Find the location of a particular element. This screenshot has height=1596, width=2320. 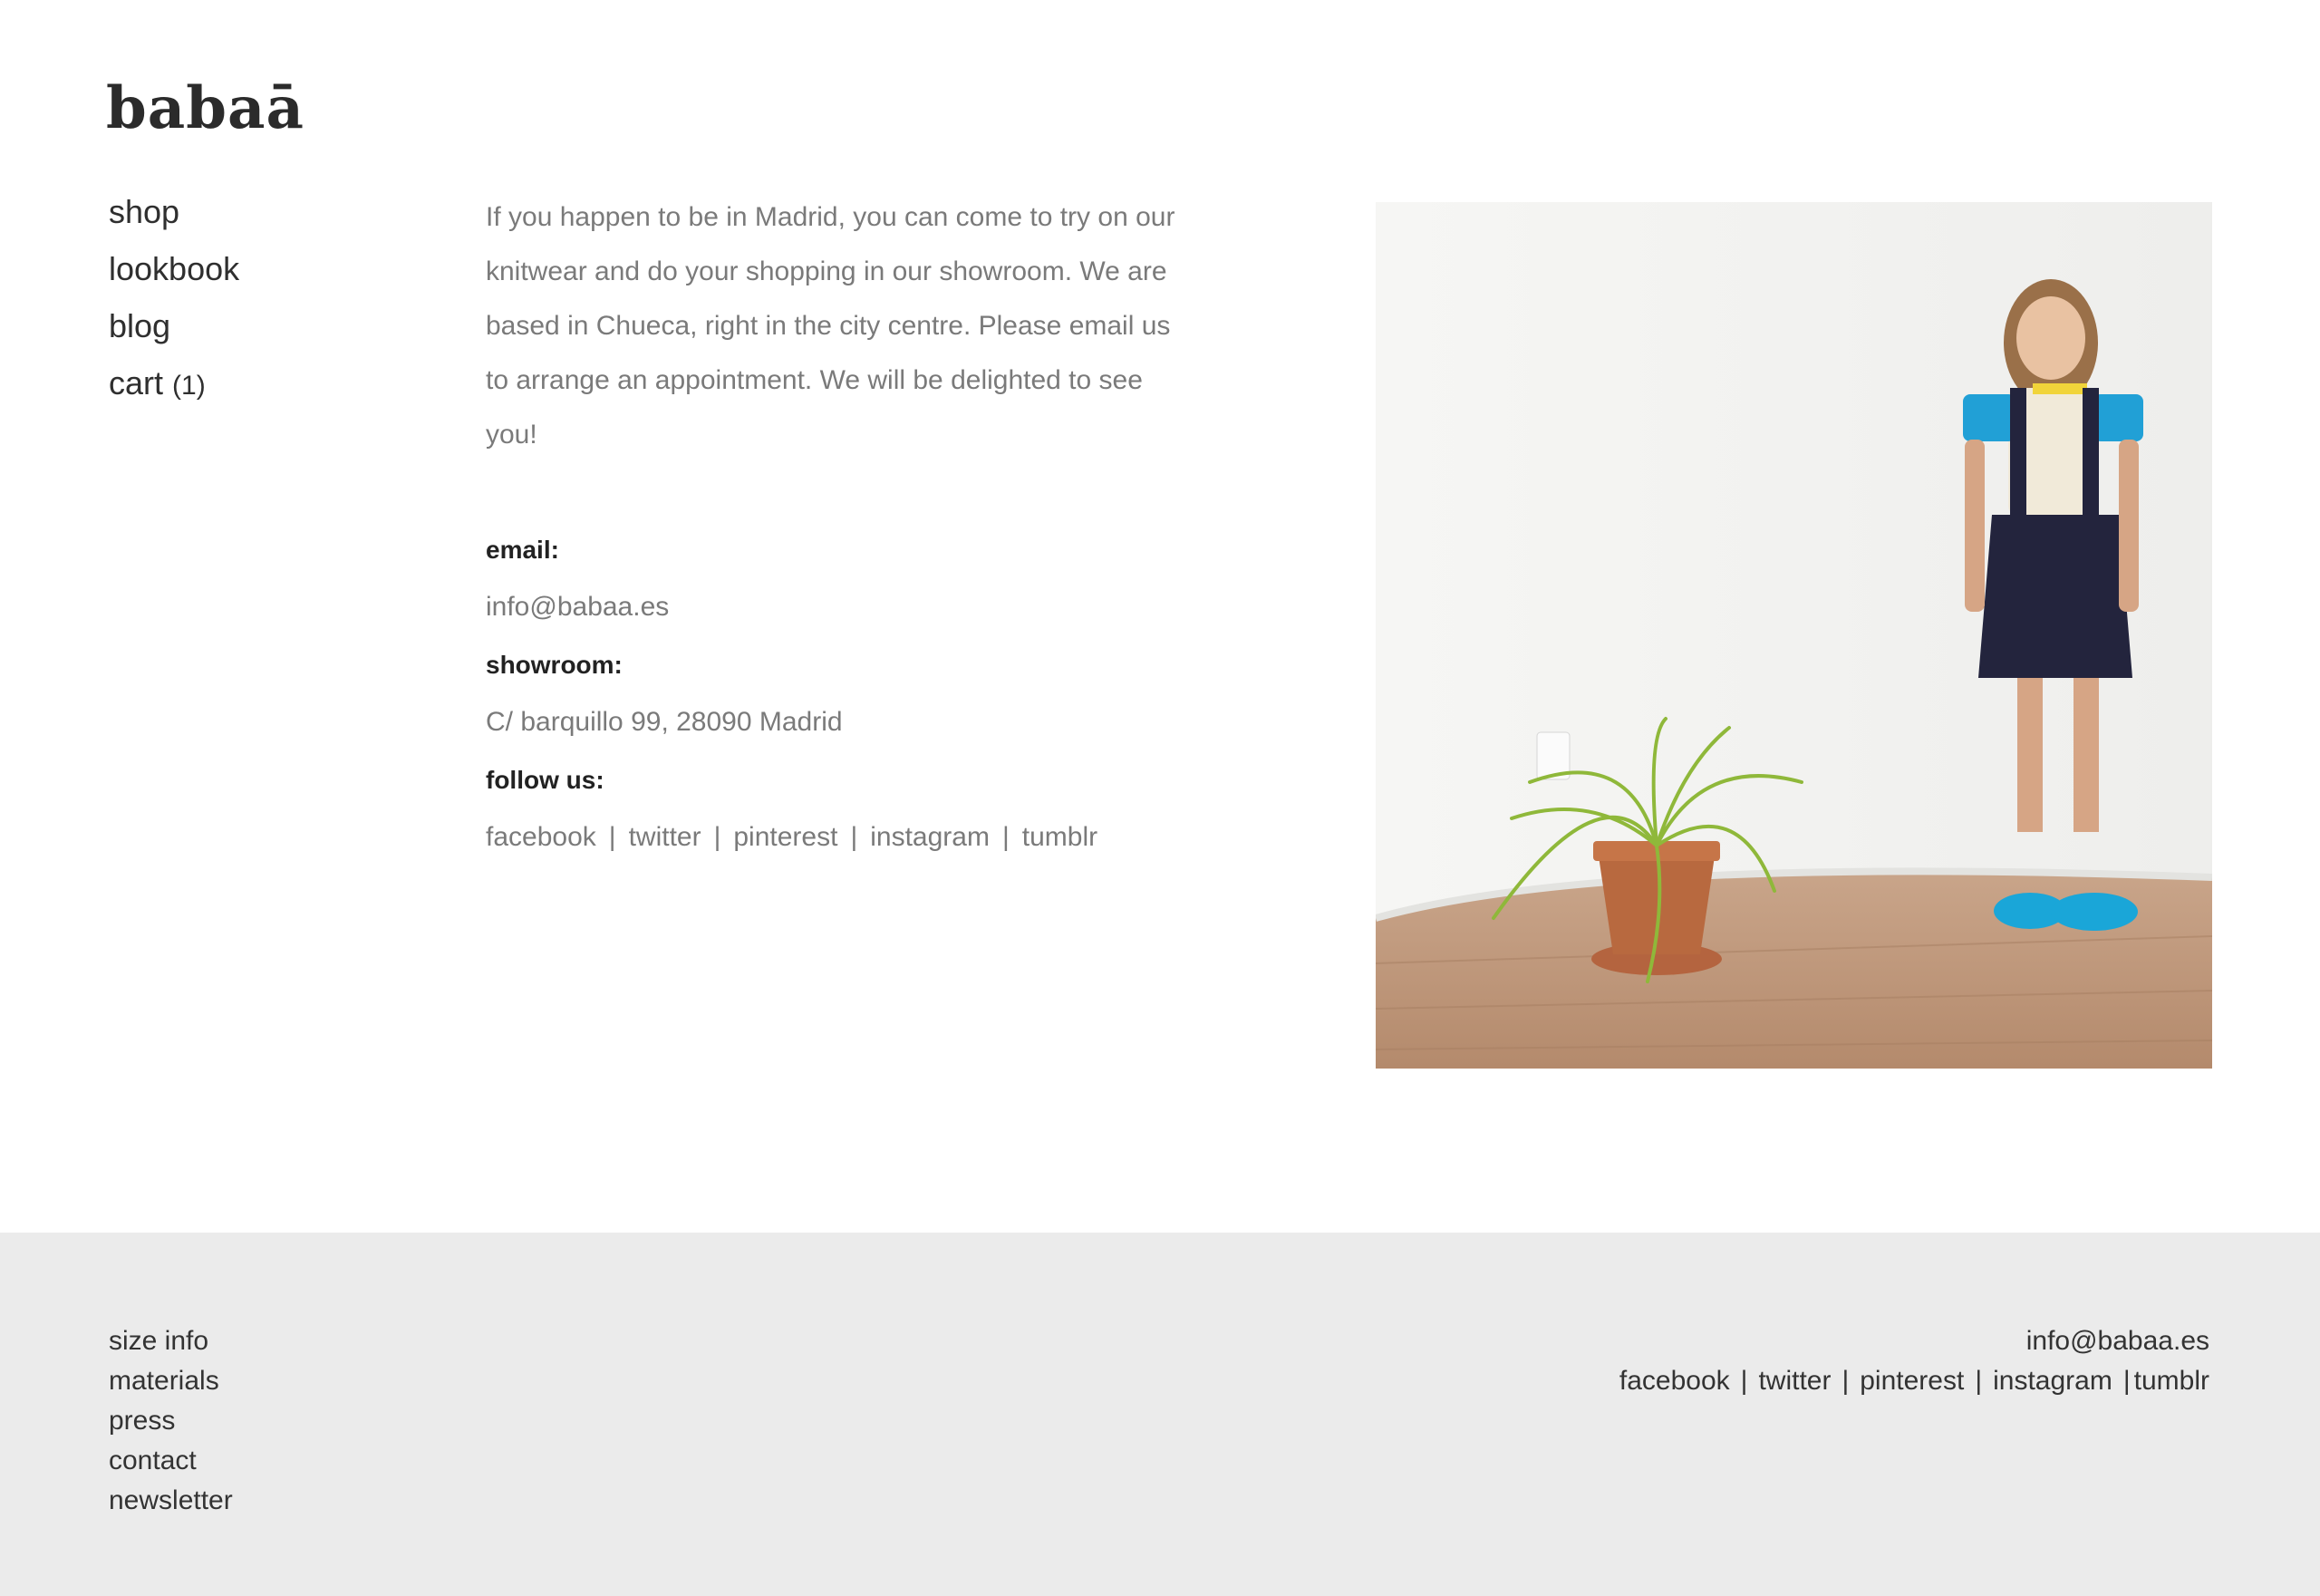

footer-tumblr-link: tumblr is located at coordinates (2171, 1381).